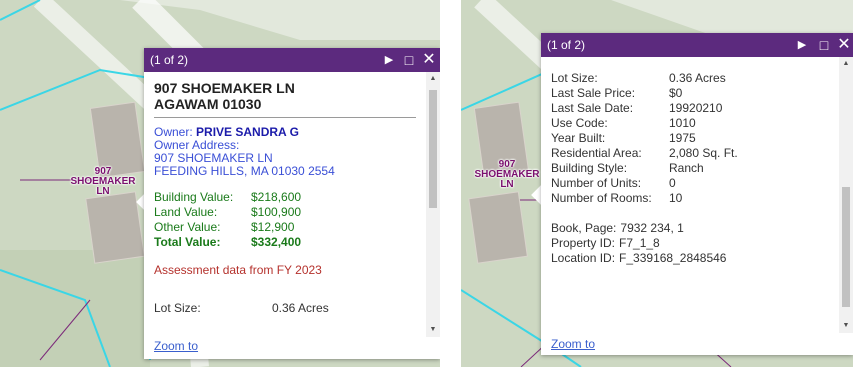 The image size is (853, 367). I want to click on detail-row: Last Sale Price: $0, so click(617, 93).